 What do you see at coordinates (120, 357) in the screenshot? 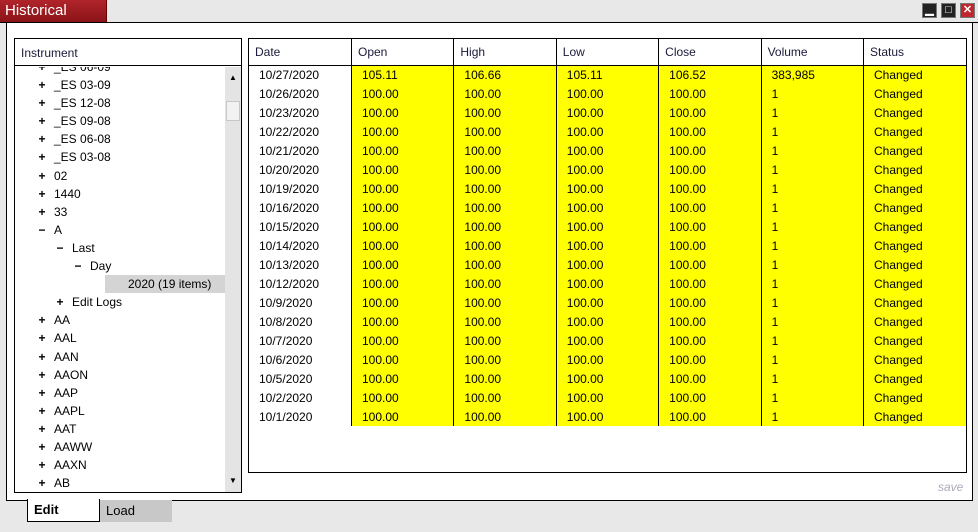
I see `tree-item: + AAN` at bounding box center [120, 357].